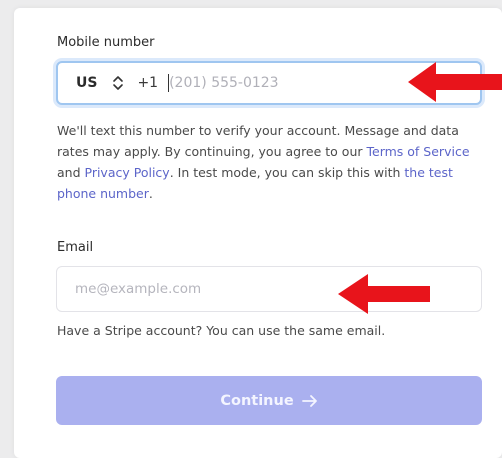  What do you see at coordinates (127, 172) in the screenshot?
I see `privacy-policy-link: Privacy Policy` at bounding box center [127, 172].